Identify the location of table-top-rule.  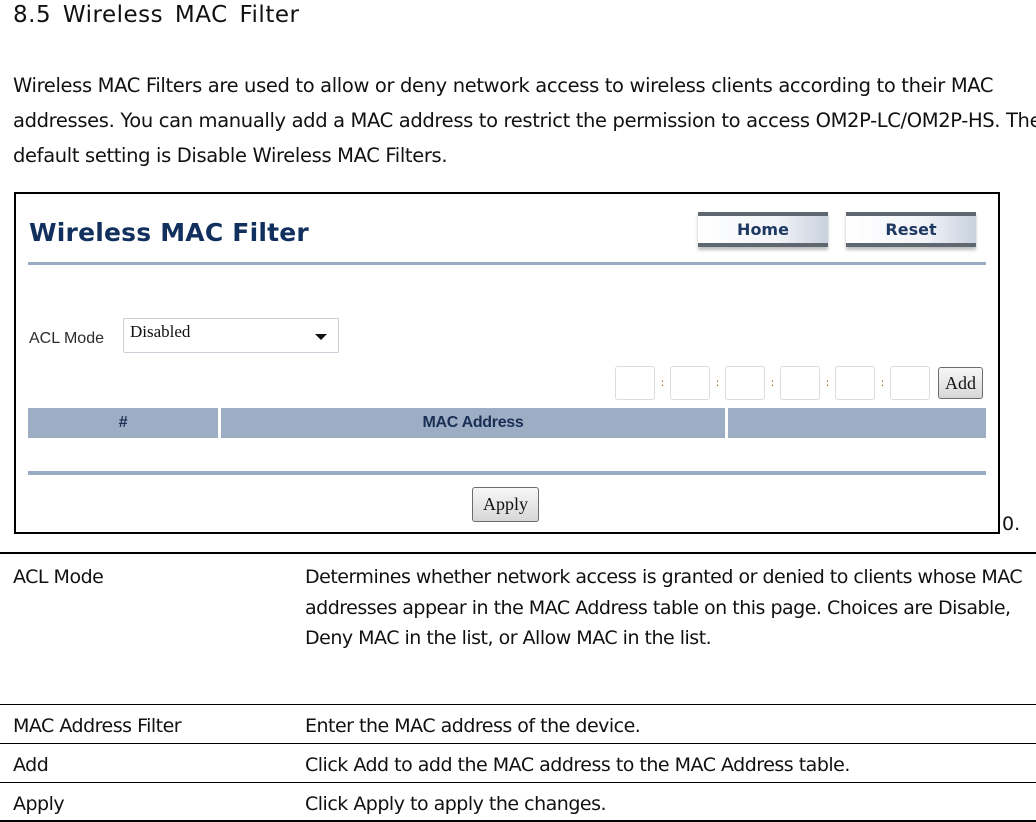
(518, 553).